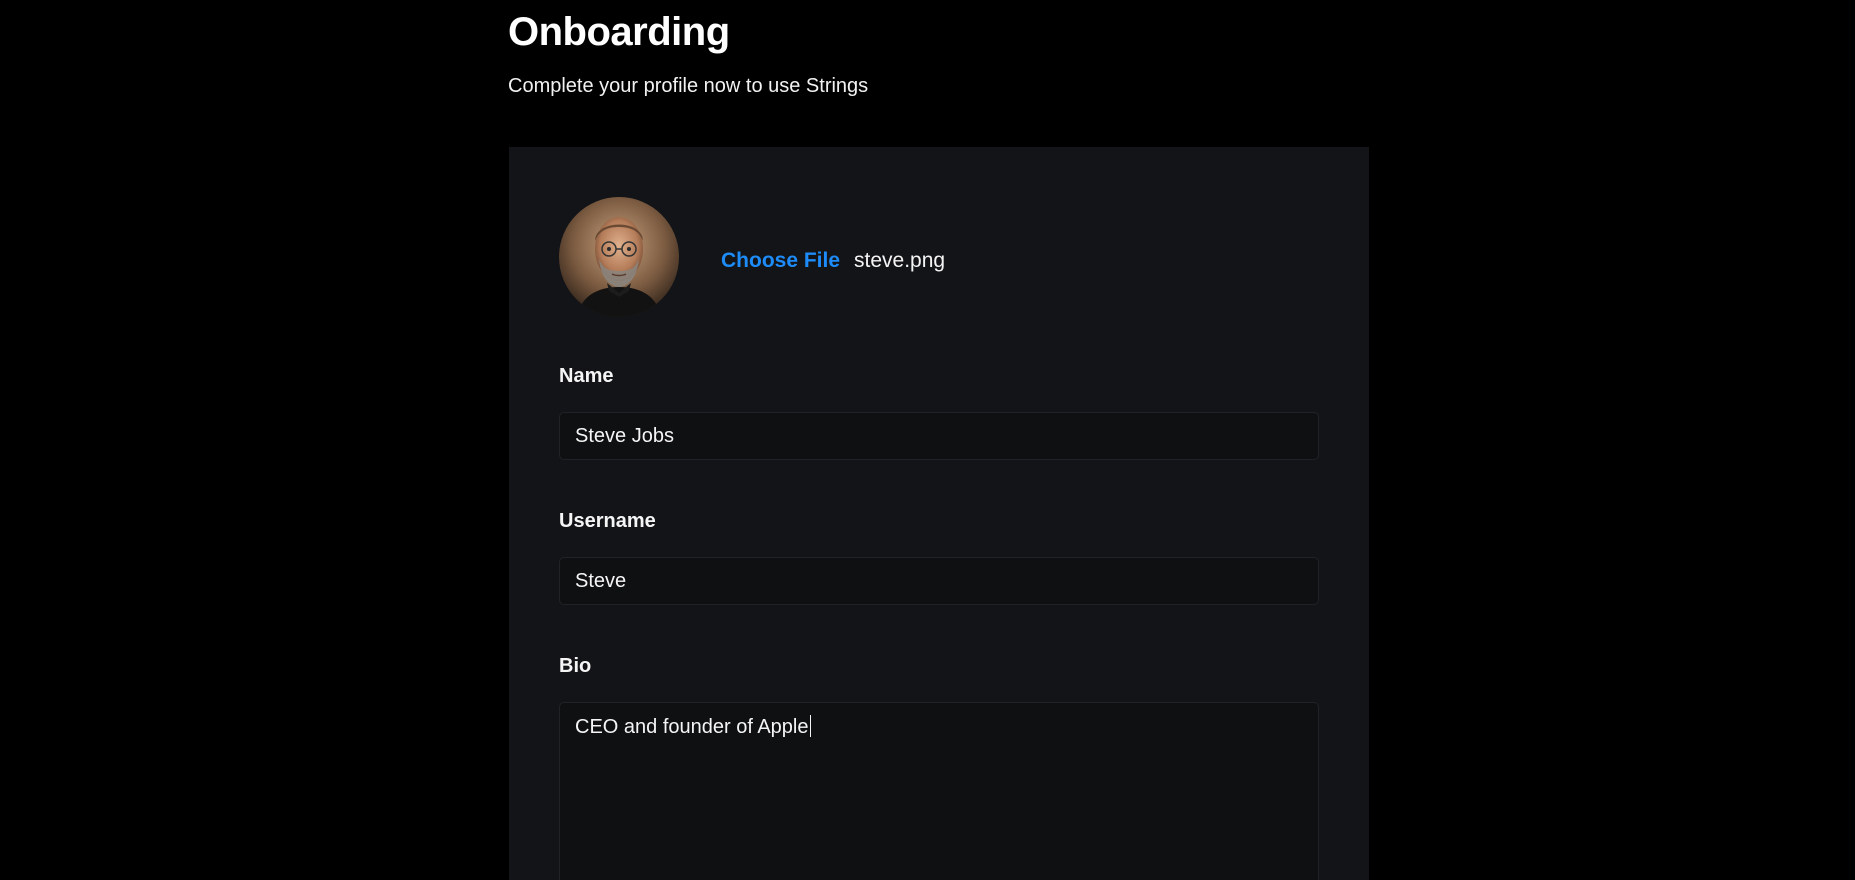 The width and height of the screenshot is (1855, 880). What do you see at coordinates (575, 666) in the screenshot?
I see `bio-label: Bio` at bounding box center [575, 666].